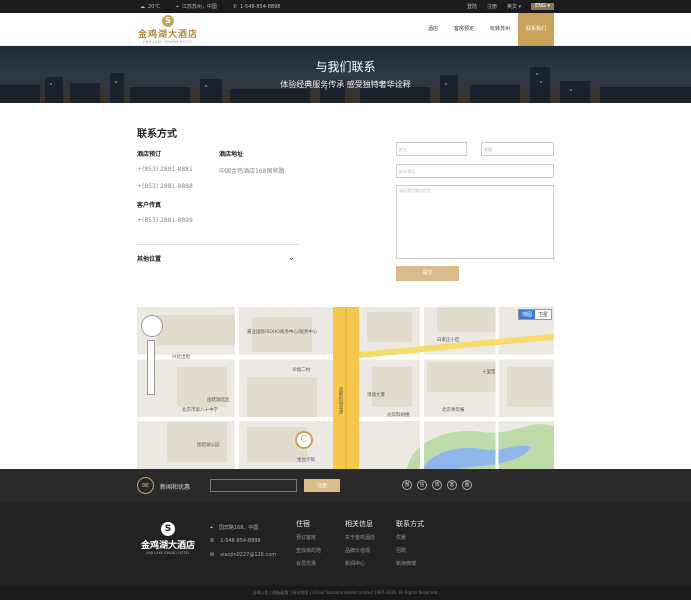 The width and height of the screenshot is (691, 600). I want to click on weather-text: 20℃, so click(154, 6).